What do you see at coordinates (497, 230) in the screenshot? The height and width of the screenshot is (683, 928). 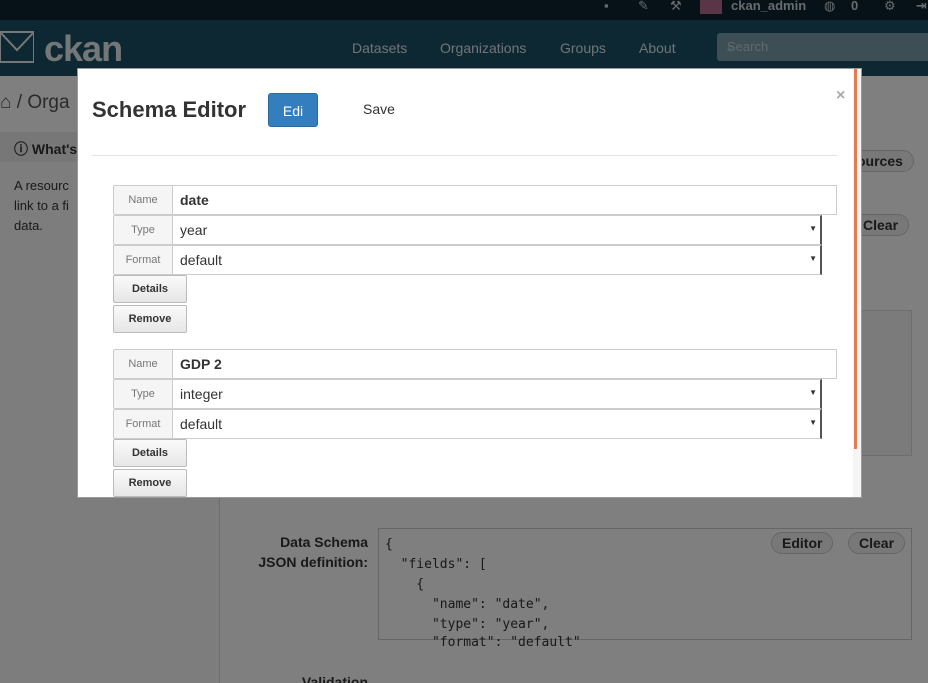 I see `field-type-select: year ▼` at bounding box center [497, 230].